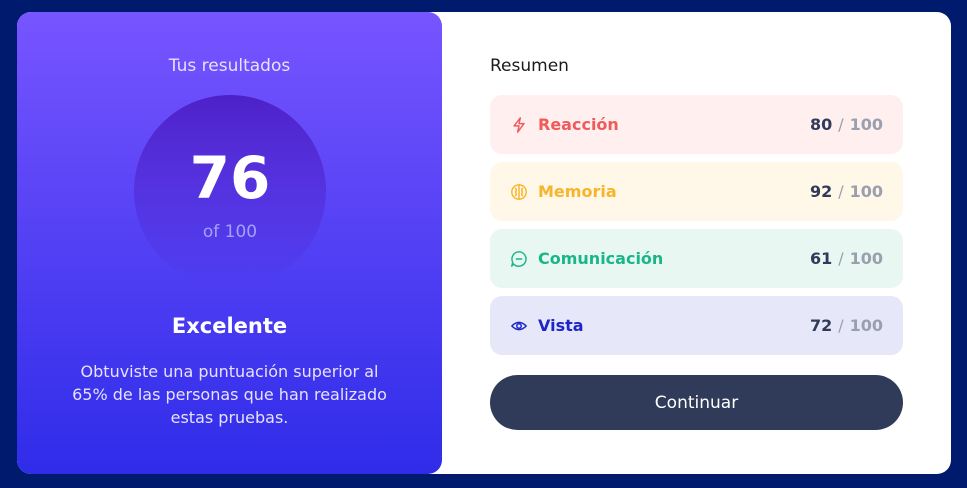  I want to click on summary-row-score: 72, so click(821, 325).